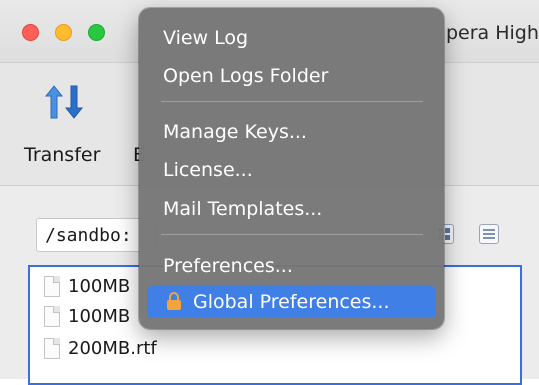  Describe the element at coordinates (492, 33) in the screenshot. I see `window-title: pera High` at that location.